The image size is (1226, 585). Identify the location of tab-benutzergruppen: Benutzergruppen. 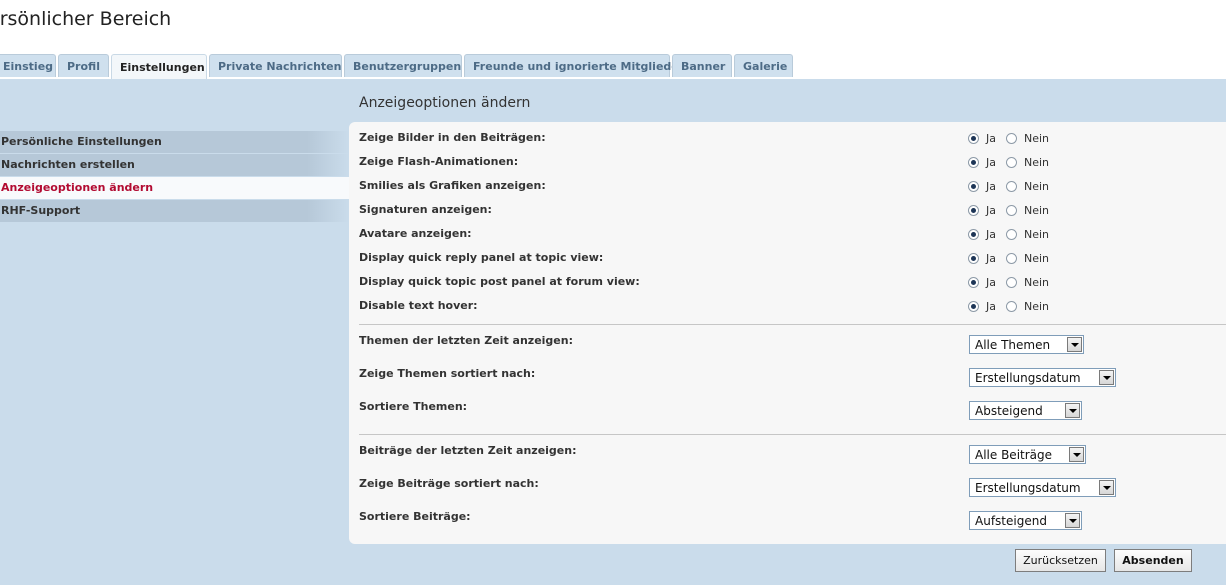
(403, 65).